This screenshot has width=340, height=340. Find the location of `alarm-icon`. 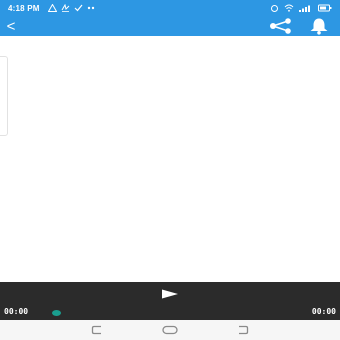

alarm-icon is located at coordinates (274, 8).